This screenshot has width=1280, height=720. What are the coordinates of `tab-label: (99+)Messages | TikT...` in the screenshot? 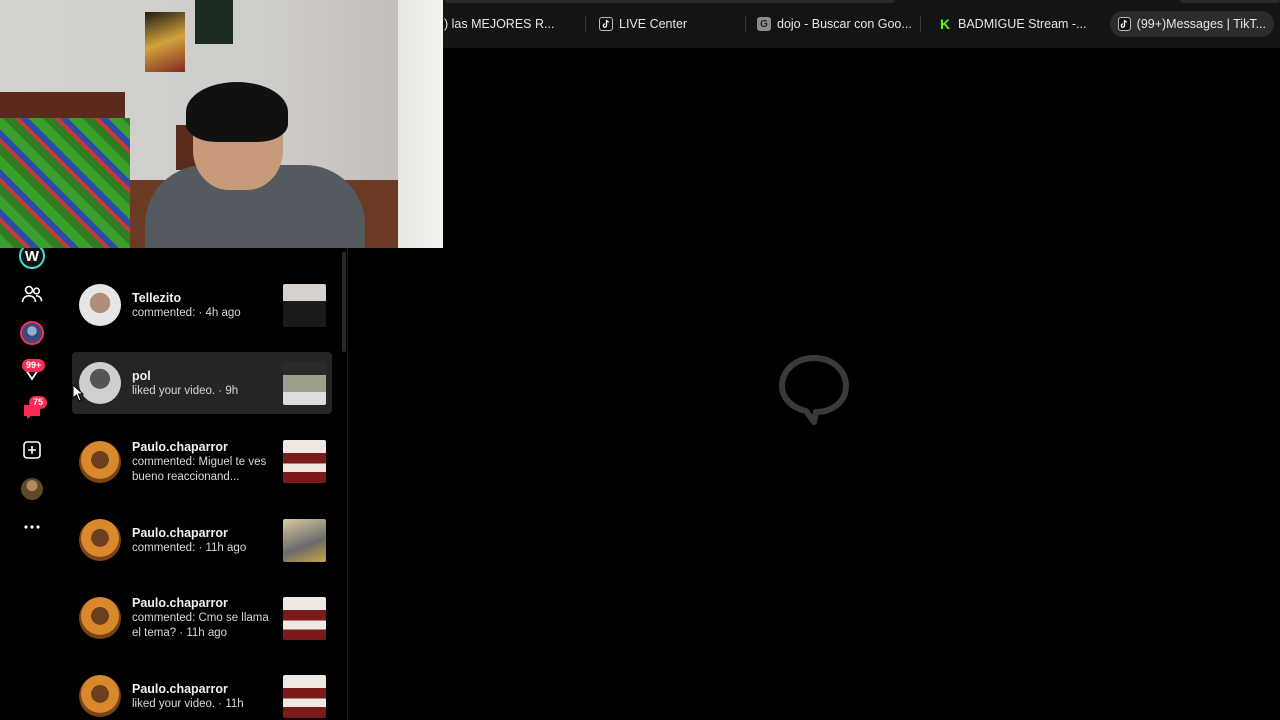 It's located at (1201, 24).